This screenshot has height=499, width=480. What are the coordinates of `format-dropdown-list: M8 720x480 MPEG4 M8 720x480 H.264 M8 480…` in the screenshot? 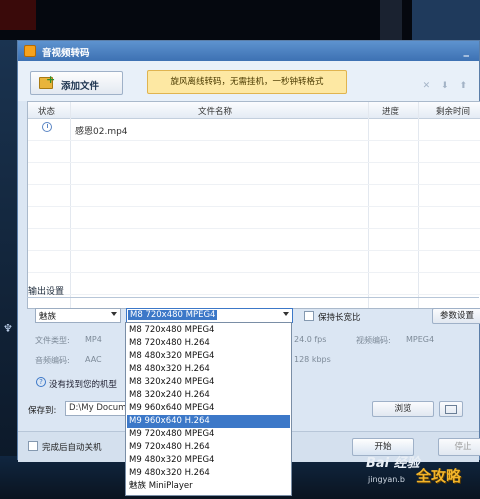 It's located at (208, 409).